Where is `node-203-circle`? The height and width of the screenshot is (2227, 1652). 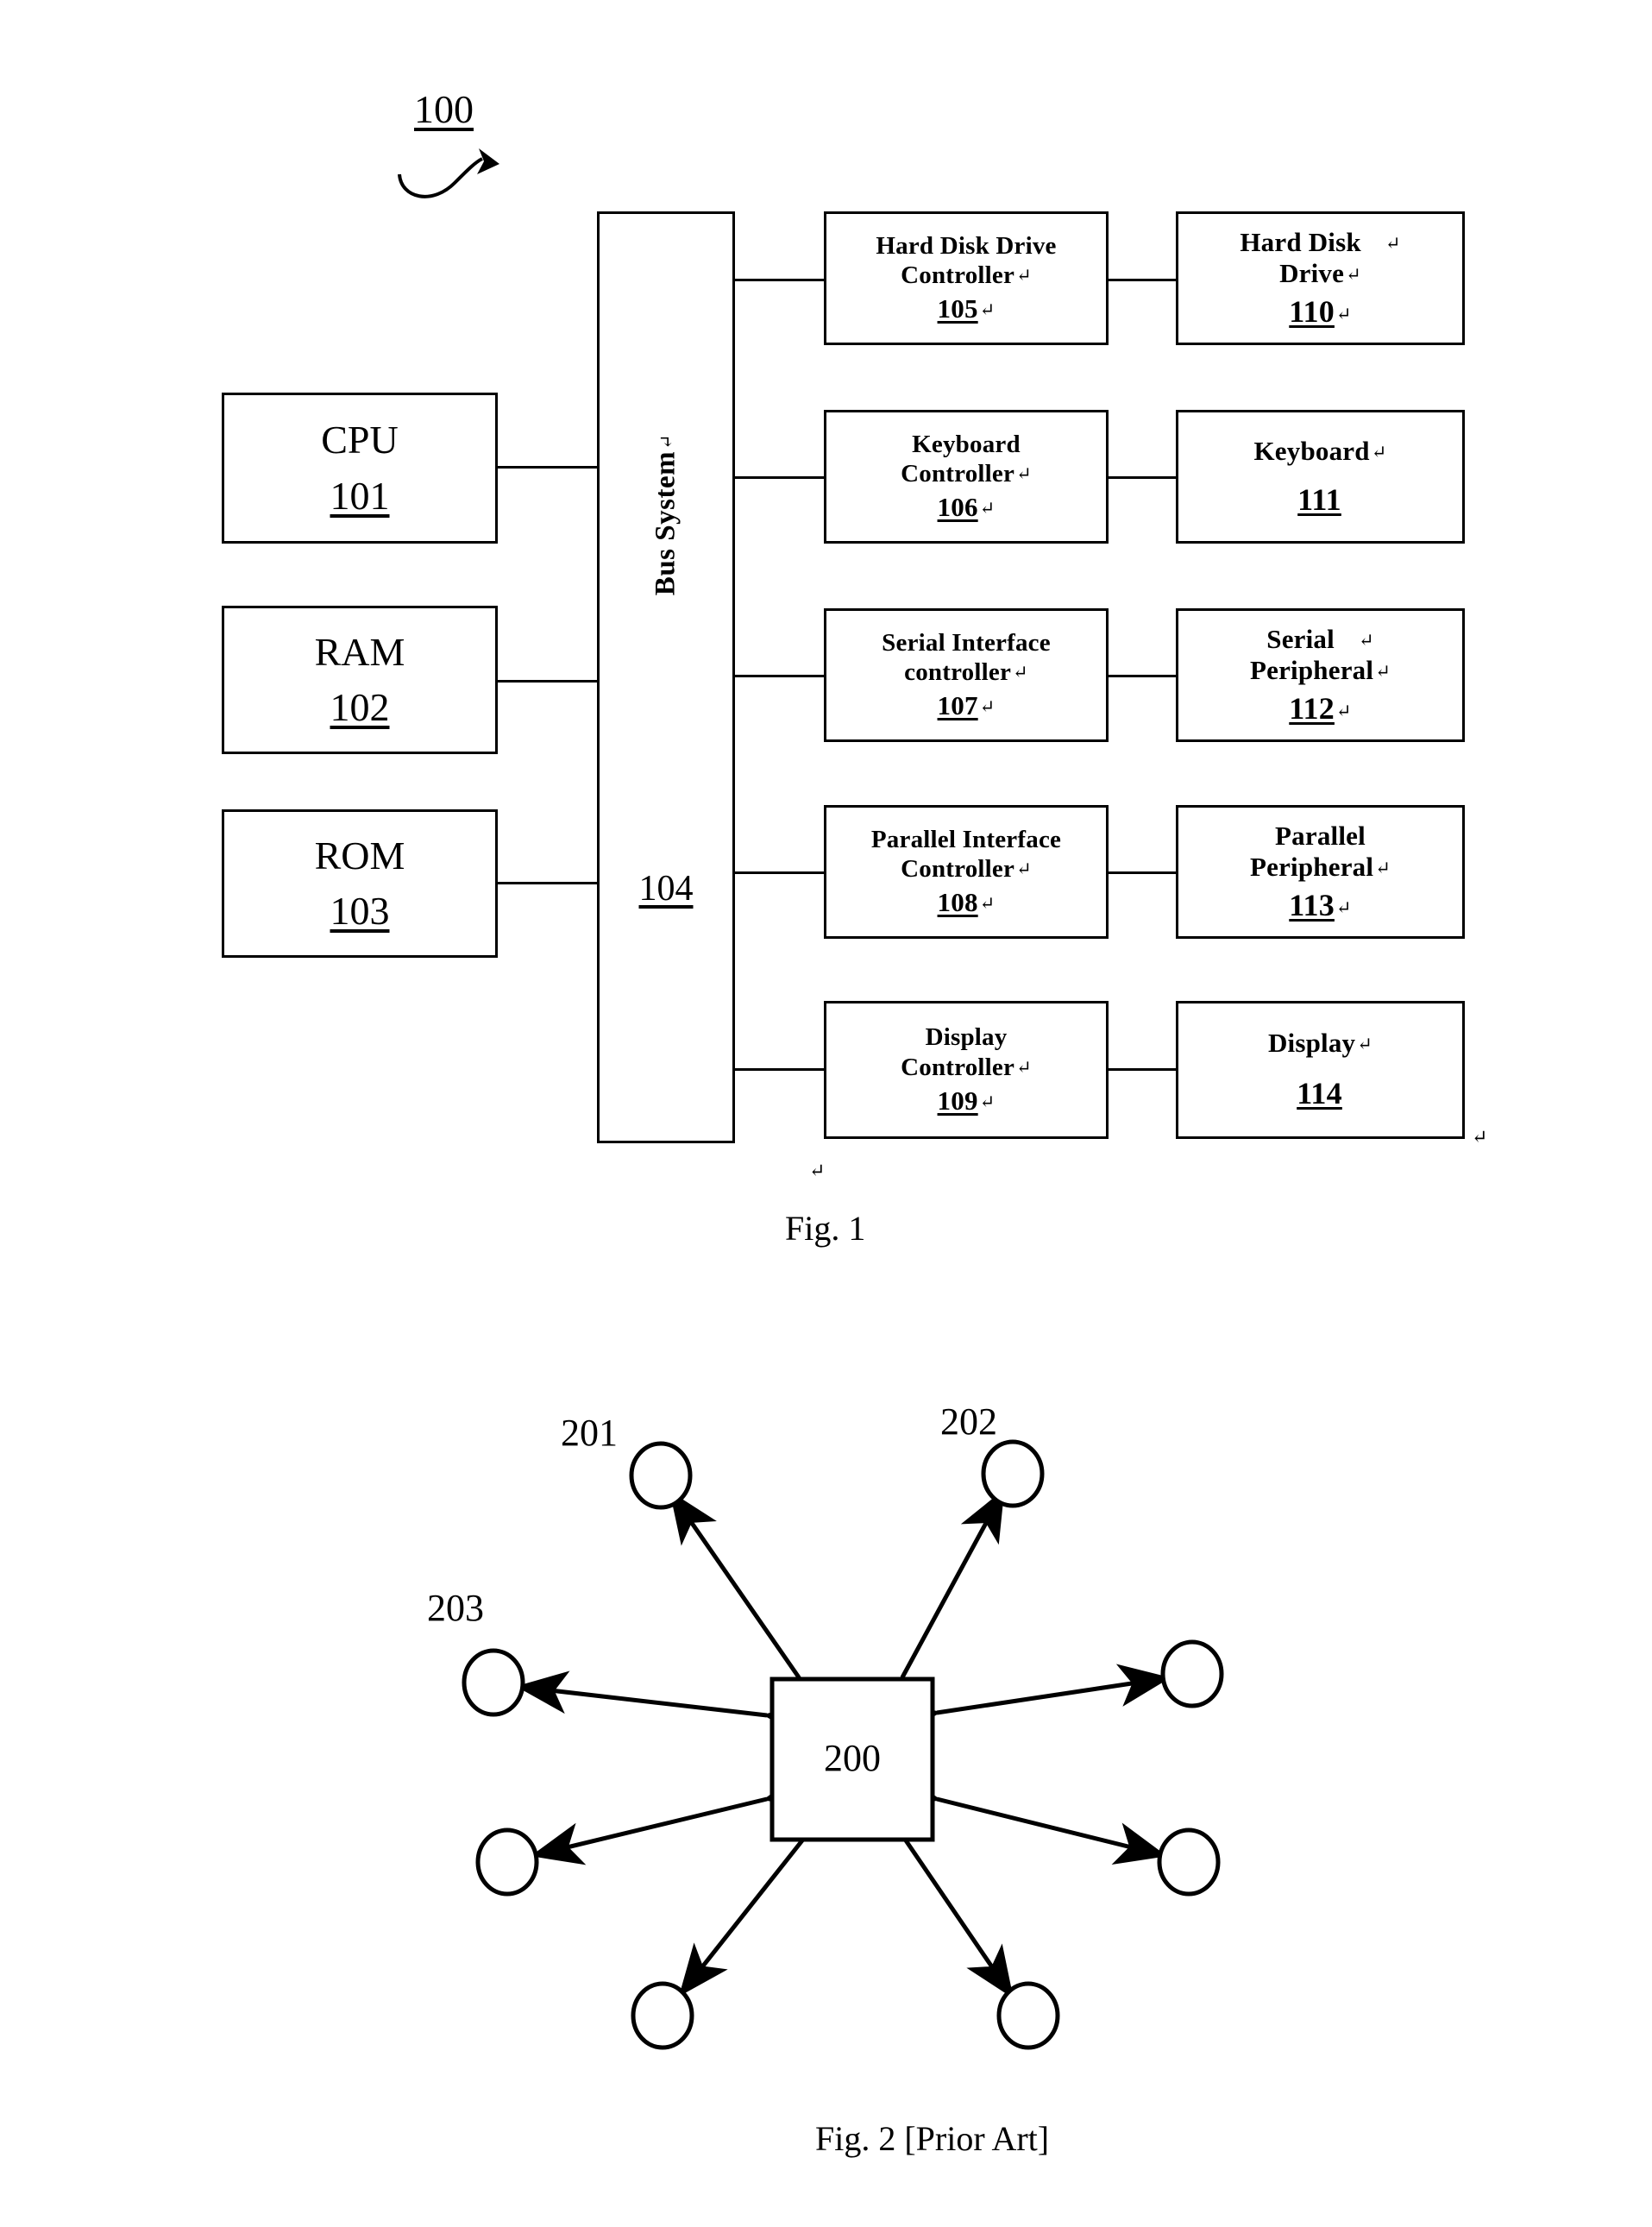 node-203-circle is located at coordinates (493, 1682).